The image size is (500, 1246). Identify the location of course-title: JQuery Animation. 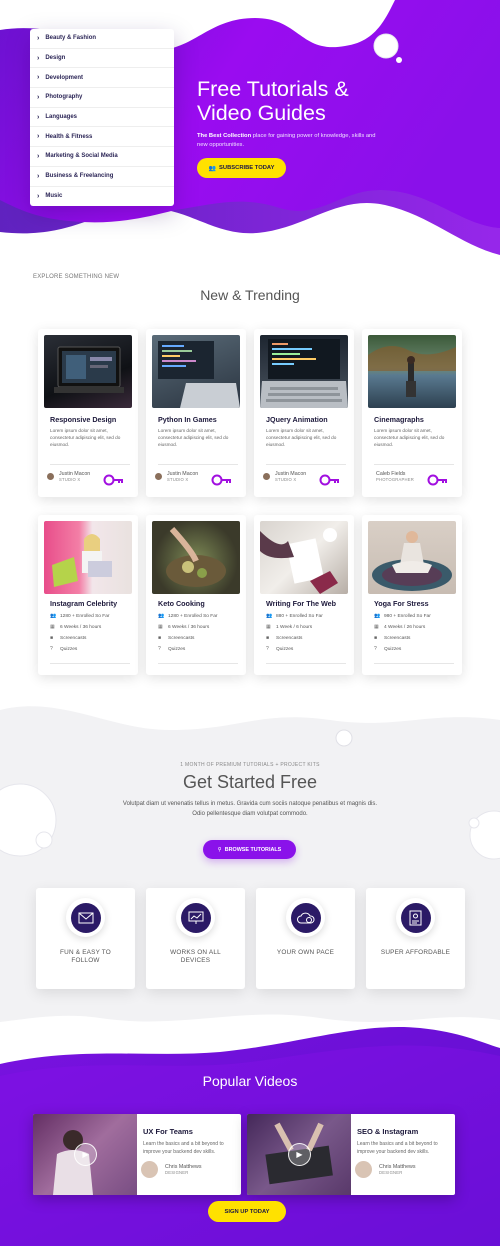
(297, 419).